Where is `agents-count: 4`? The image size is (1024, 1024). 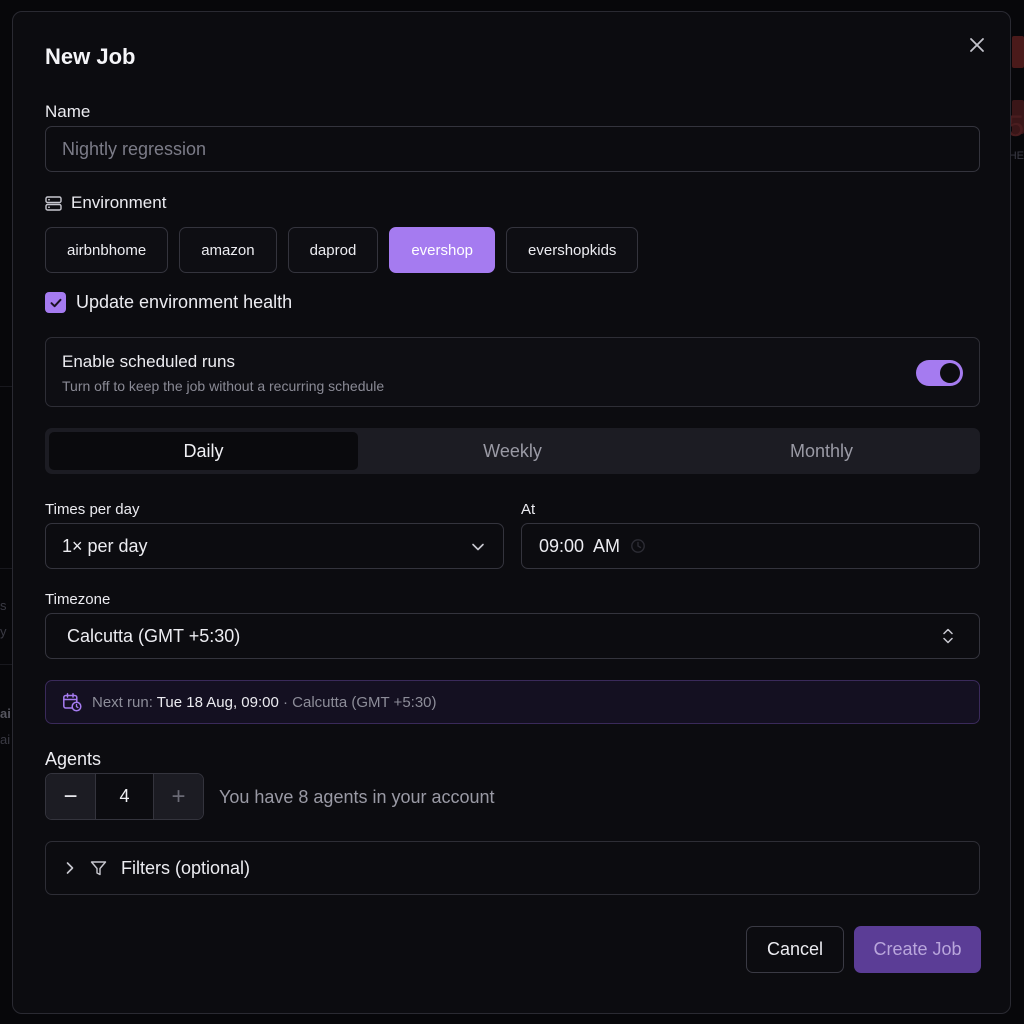
agents-count: 4 is located at coordinates (124, 796).